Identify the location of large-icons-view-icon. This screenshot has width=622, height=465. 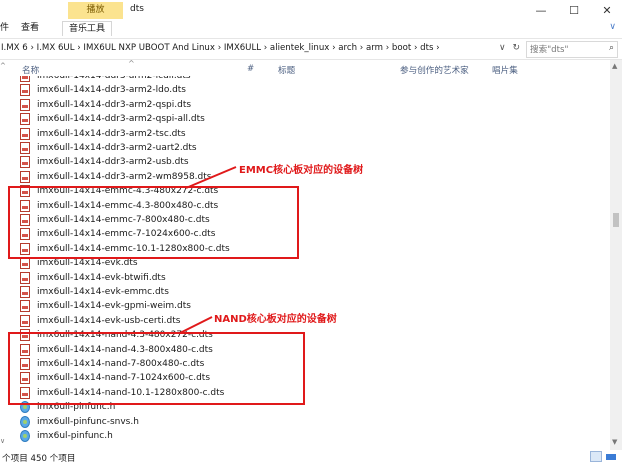
(611, 456).